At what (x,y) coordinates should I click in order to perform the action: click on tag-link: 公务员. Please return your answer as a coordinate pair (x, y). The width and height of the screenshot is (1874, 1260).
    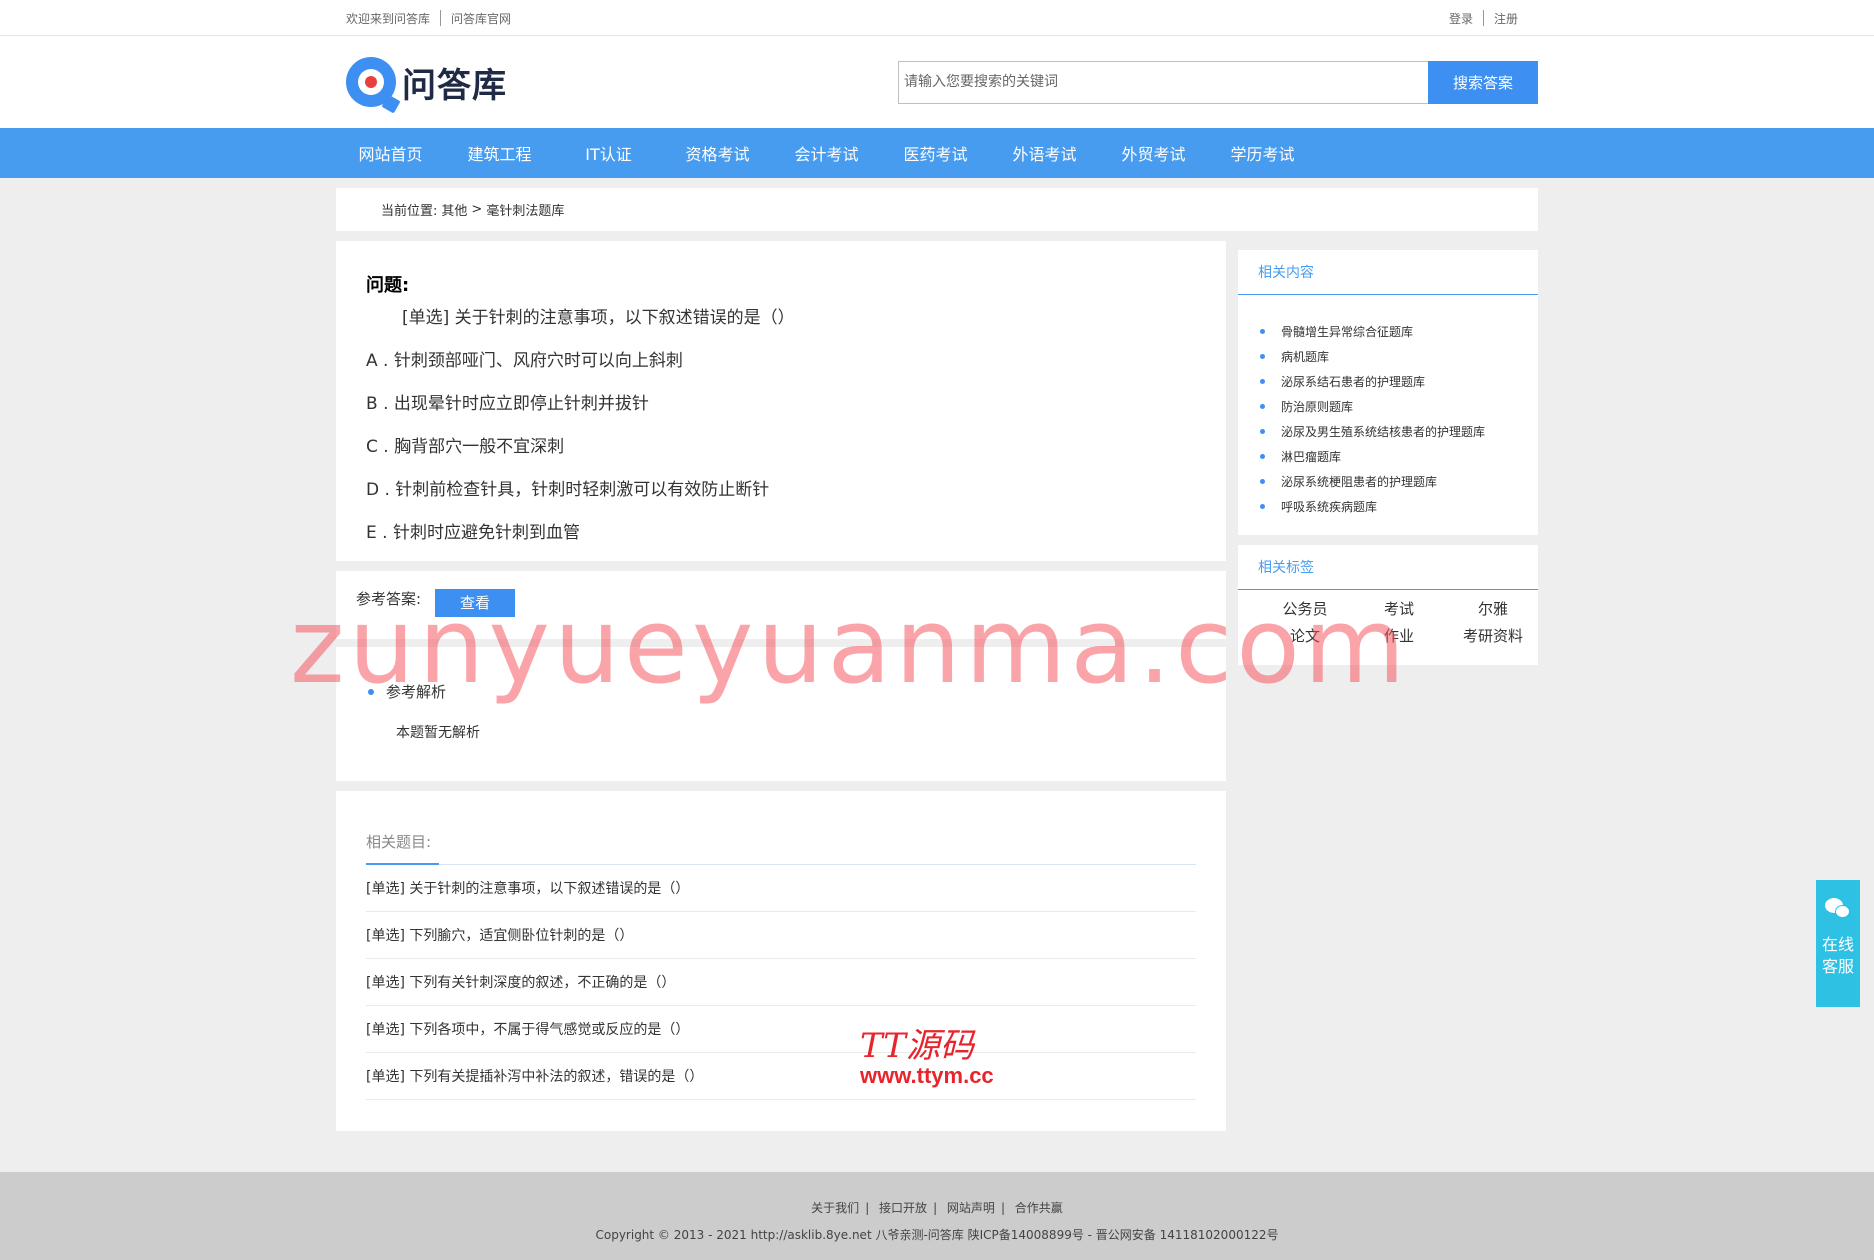
    Looking at the image, I should click on (1305, 608).